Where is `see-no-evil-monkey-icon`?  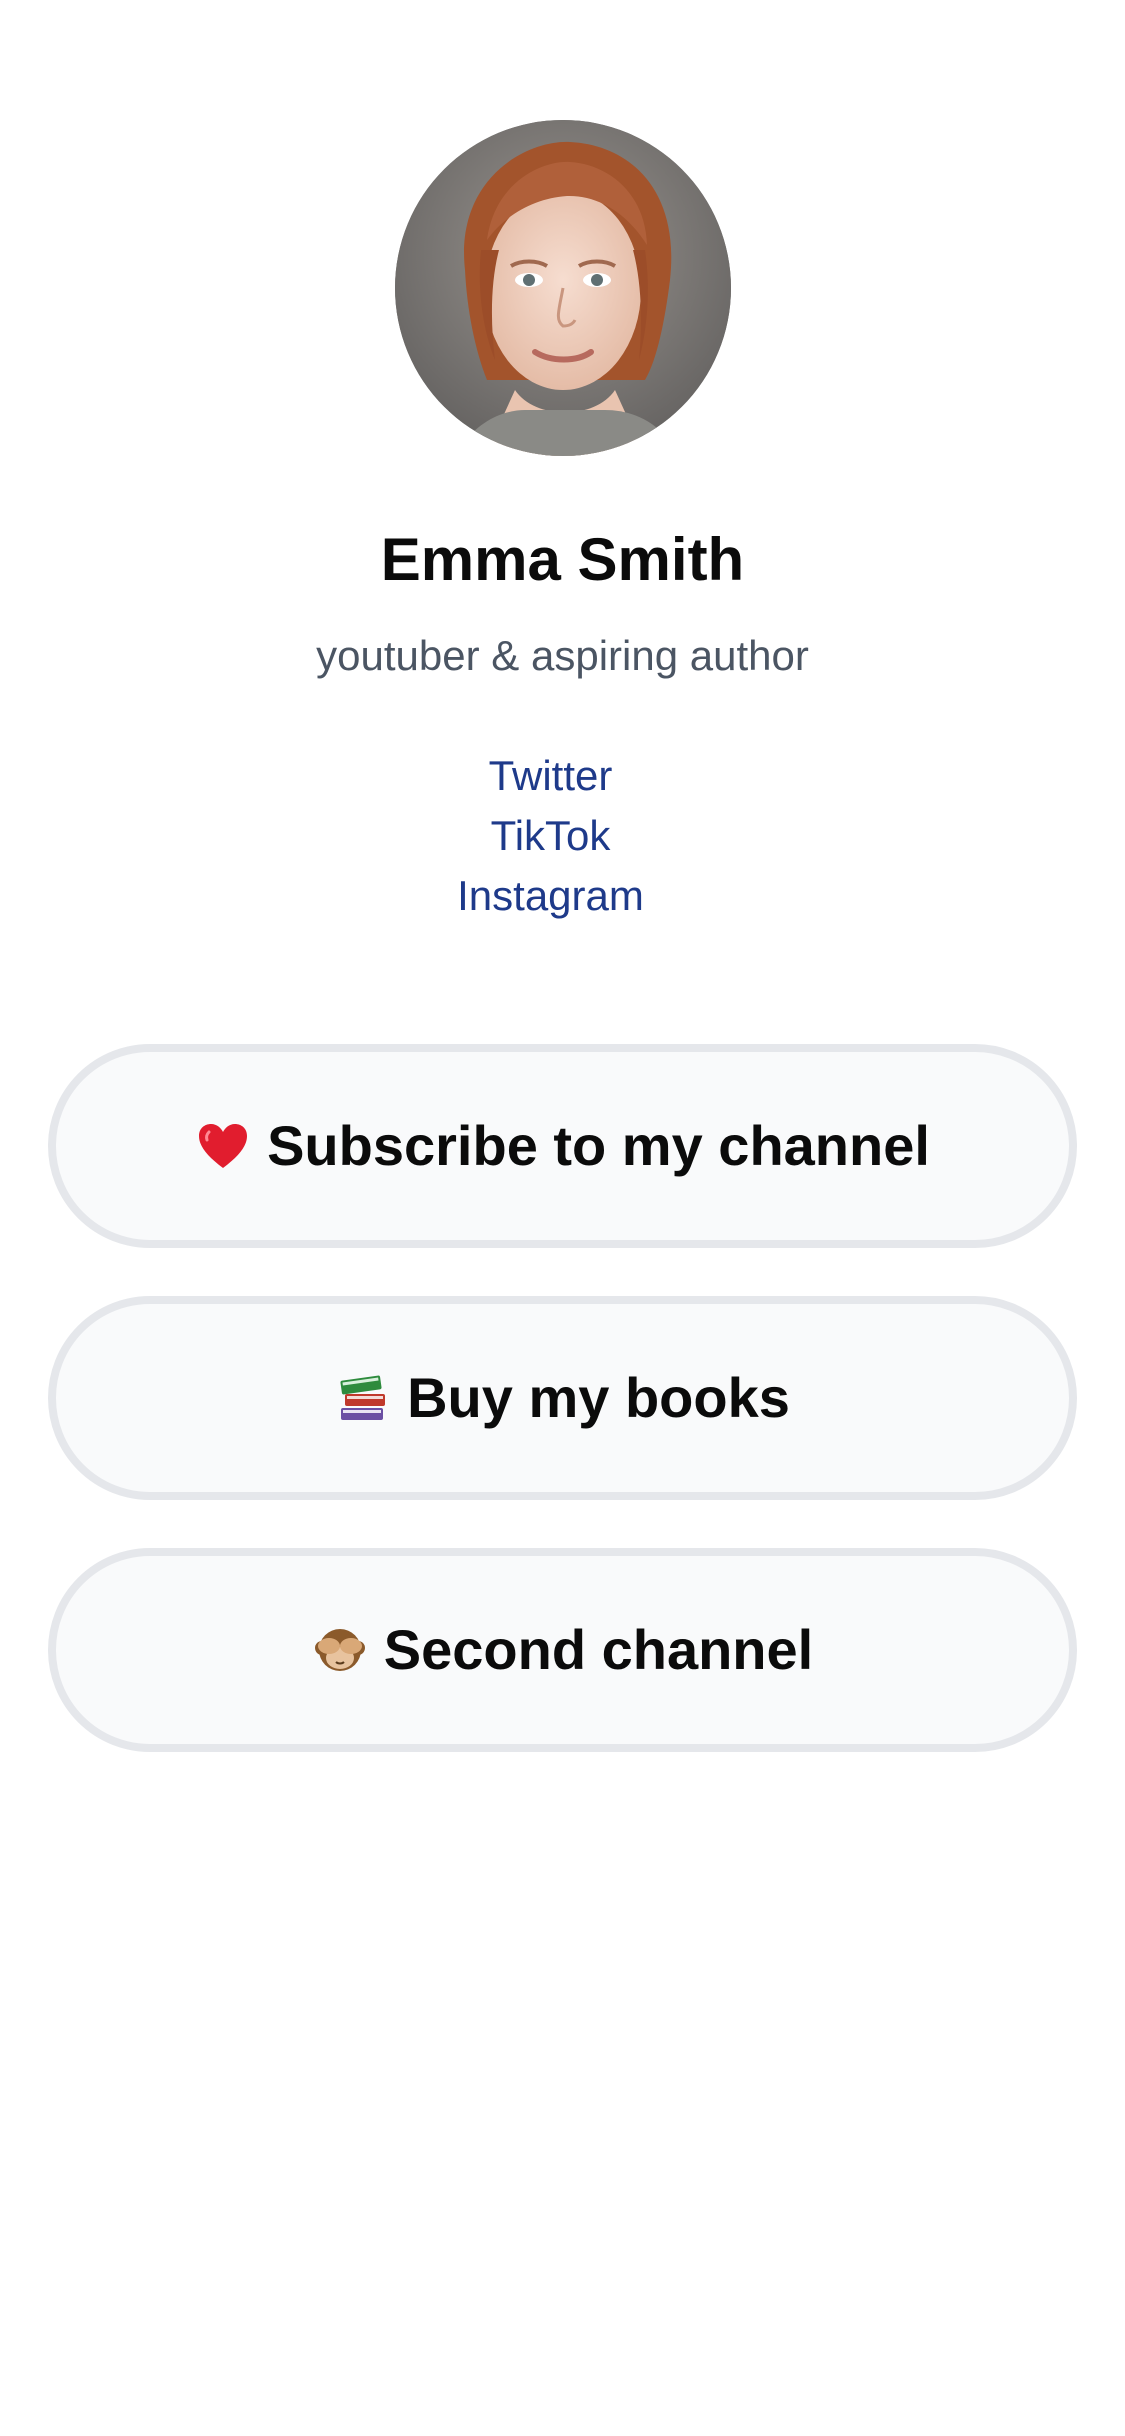 see-no-evil-monkey-icon is located at coordinates (340, 1650).